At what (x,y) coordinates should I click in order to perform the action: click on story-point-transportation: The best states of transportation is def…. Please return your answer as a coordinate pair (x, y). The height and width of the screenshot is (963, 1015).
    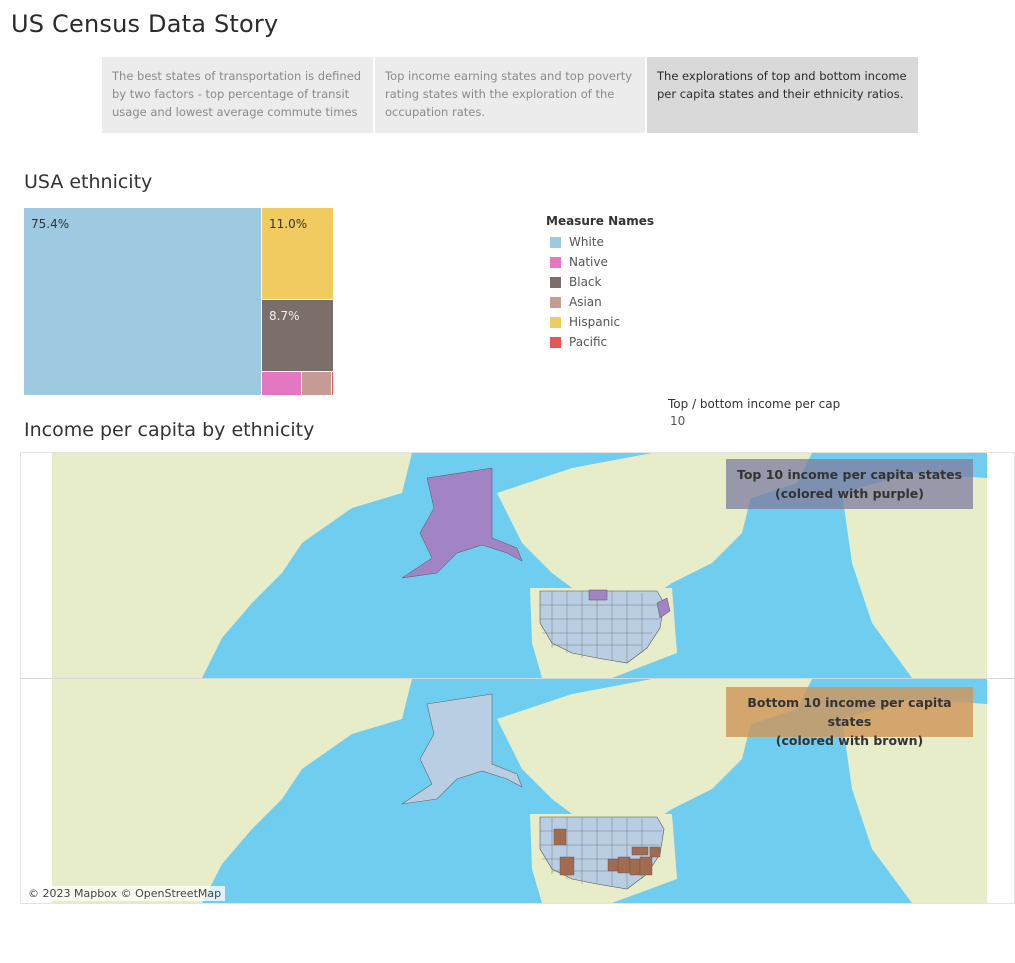
    Looking at the image, I should click on (237, 95).